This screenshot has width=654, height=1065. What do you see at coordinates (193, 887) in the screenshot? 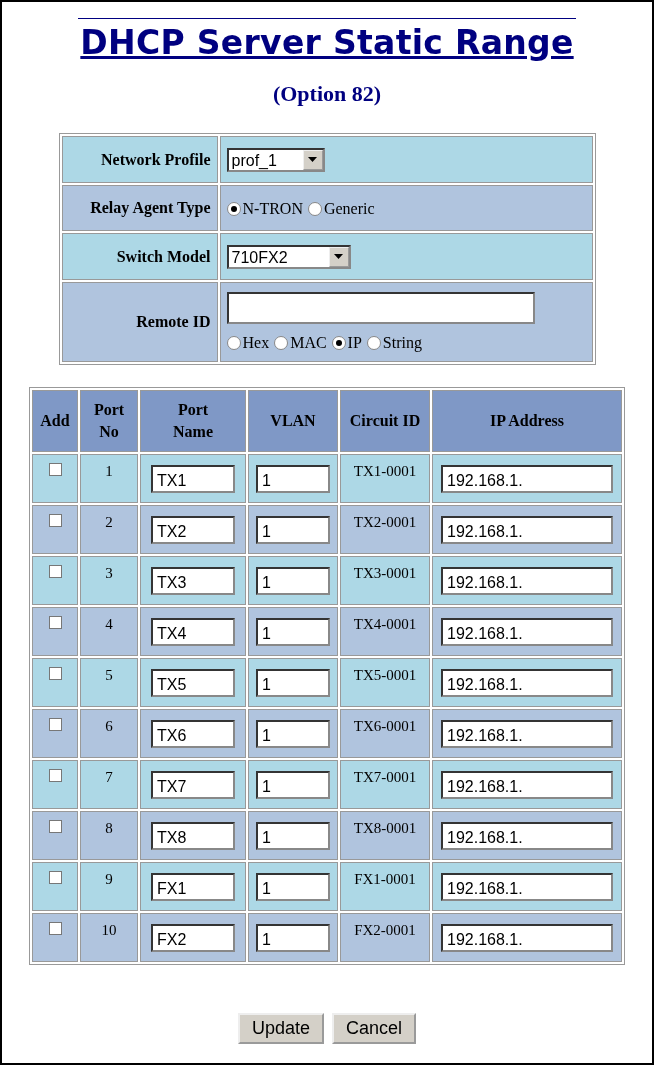
I see `port-name-field: FX1` at bounding box center [193, 887].